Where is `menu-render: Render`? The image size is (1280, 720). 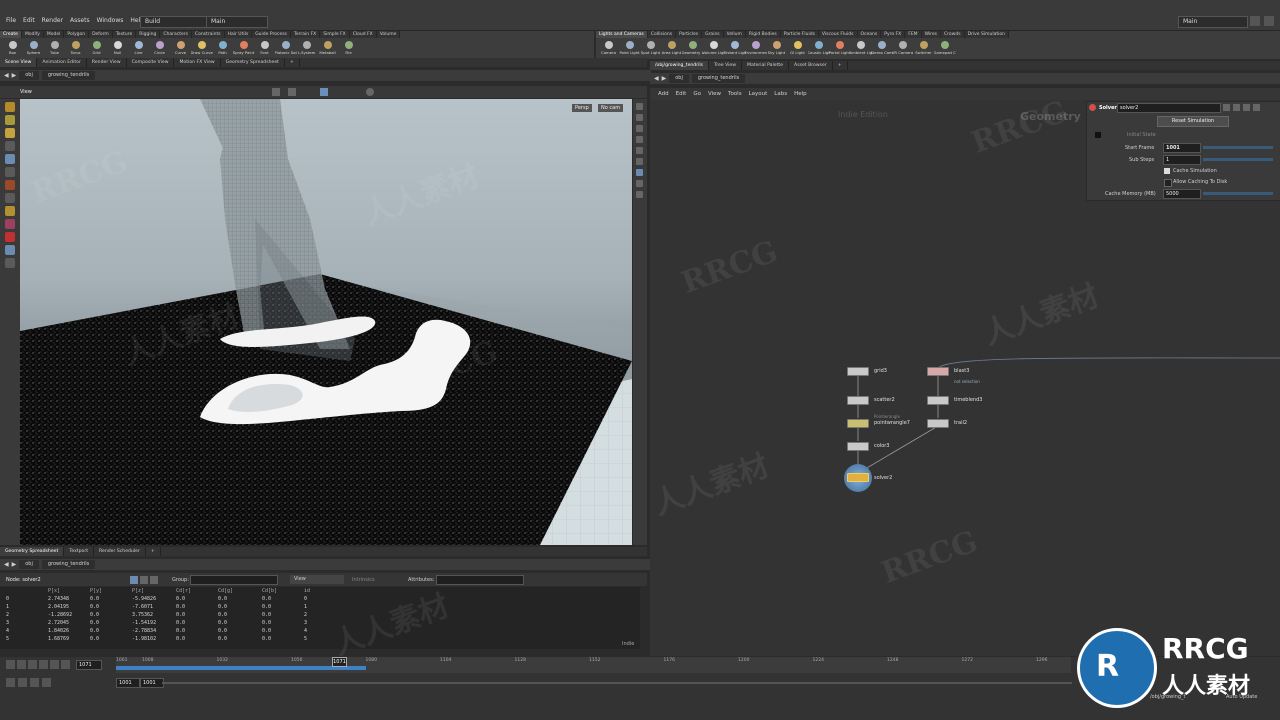
menu-render: Render is located at coordinates (52, 20).